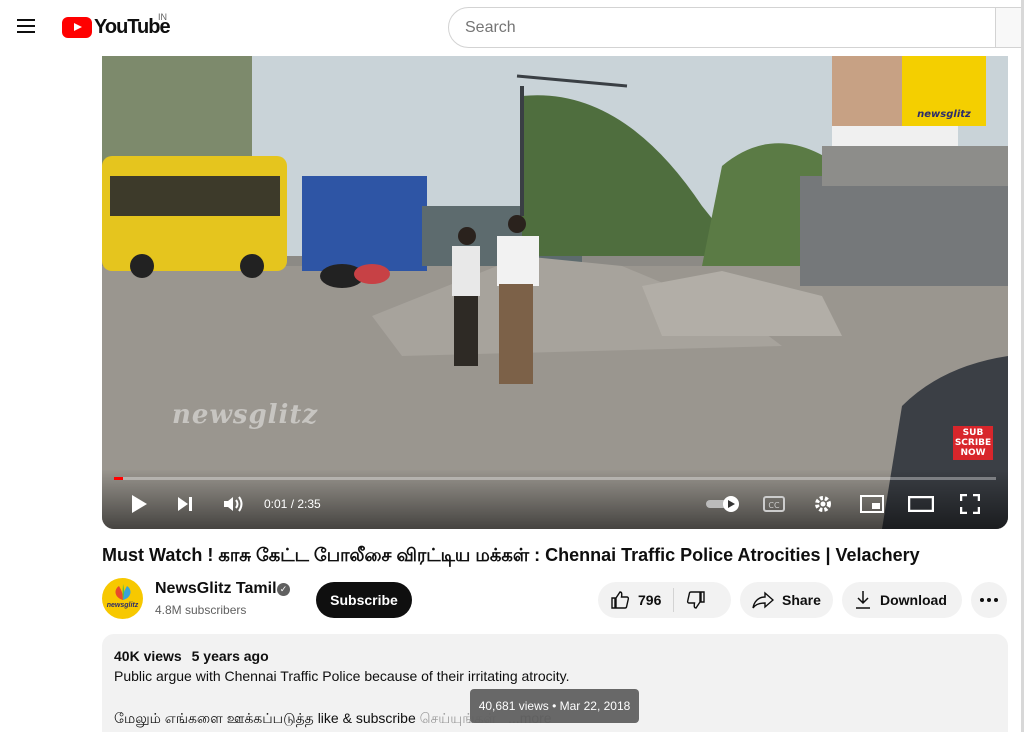  I want to click on download-icon, so click(863, 600).